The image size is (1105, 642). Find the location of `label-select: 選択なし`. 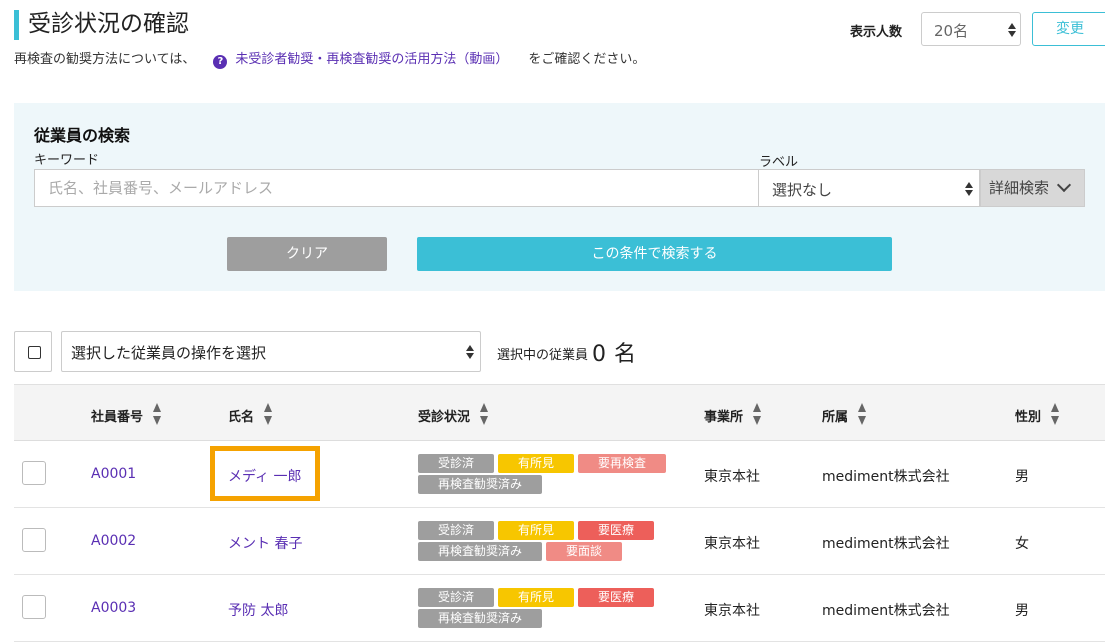

label-select: 選択なし is located at coordinates (869, 188).